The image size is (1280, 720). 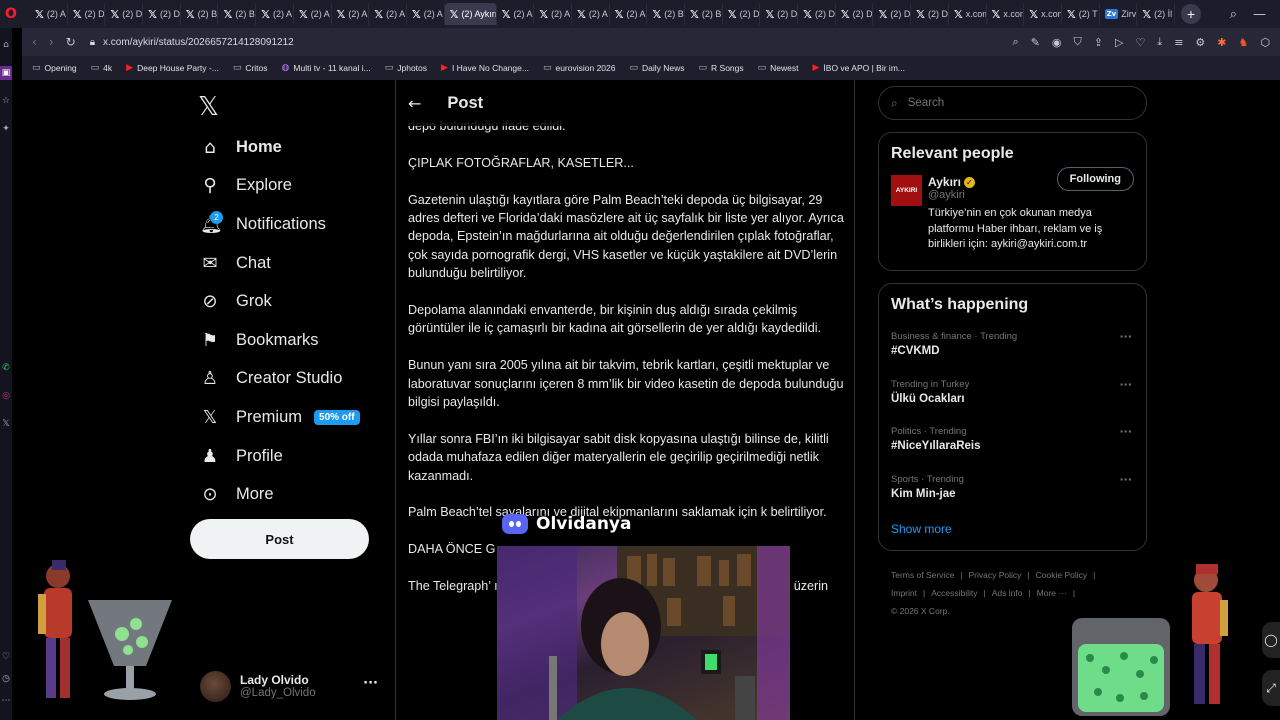 What do you see at coordinates (1140, 42) in the screenshot?
I see `heart-icon: ♡` at bounding box center [1140, 42].